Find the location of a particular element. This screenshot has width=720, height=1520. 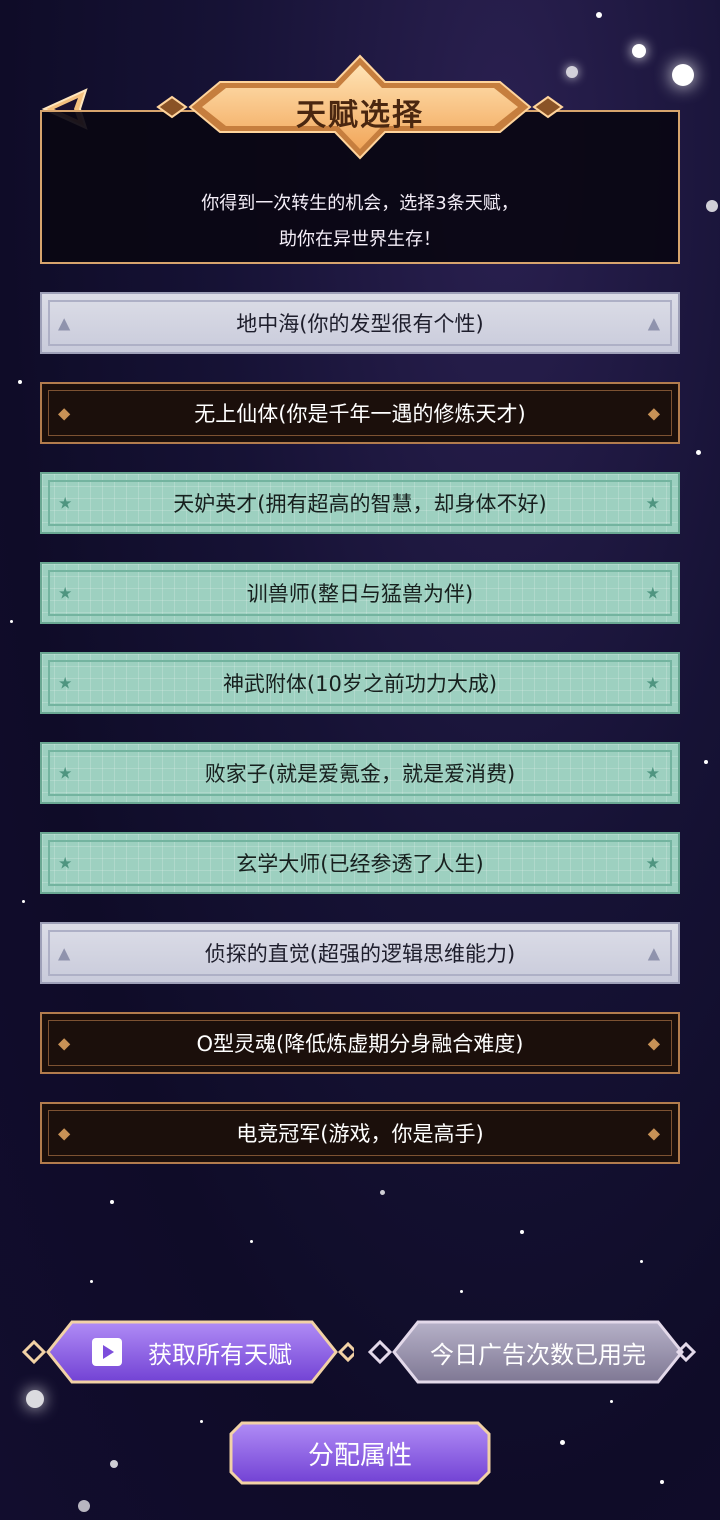

talent-option: ▲ ▲ 地中海(你的发型很有个性) is located at coordinates (360, 323).